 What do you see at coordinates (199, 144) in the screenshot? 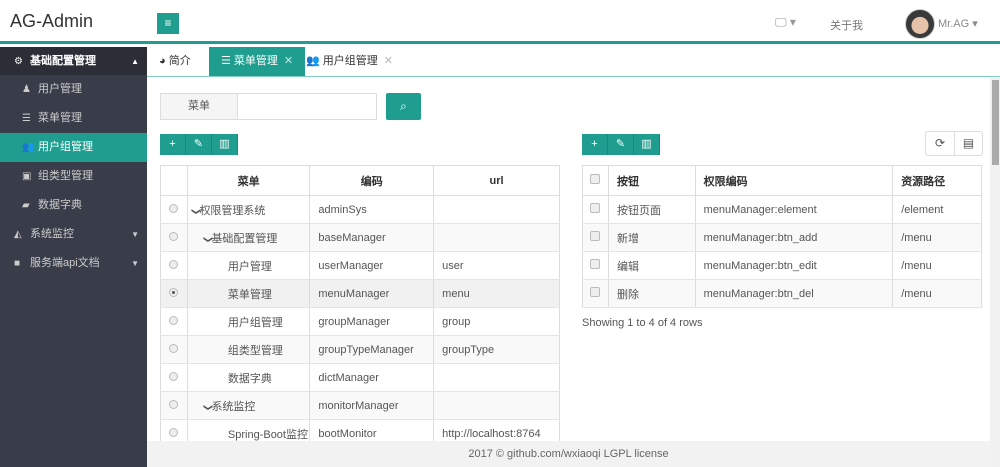
I see `edit-menu-button: ✎` at bounding box center [199, 144].